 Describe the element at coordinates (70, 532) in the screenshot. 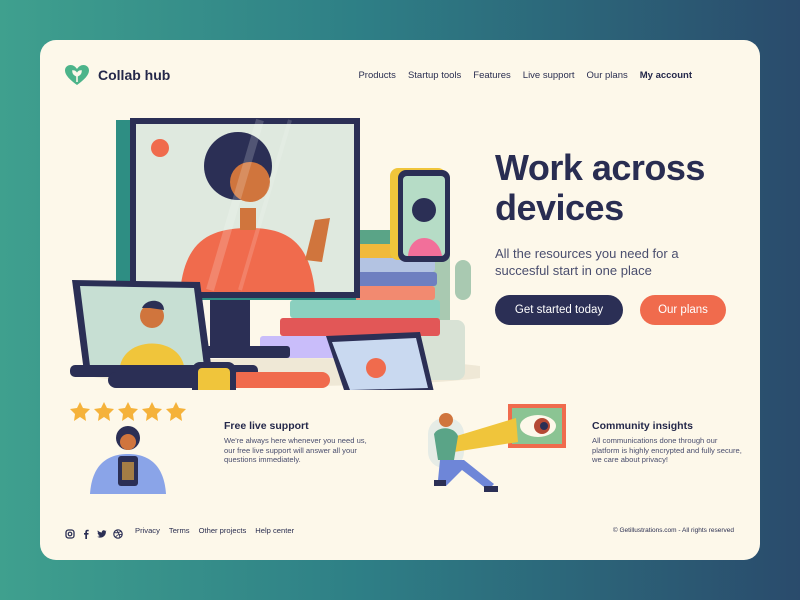

I see `instagram-icon` at that location.